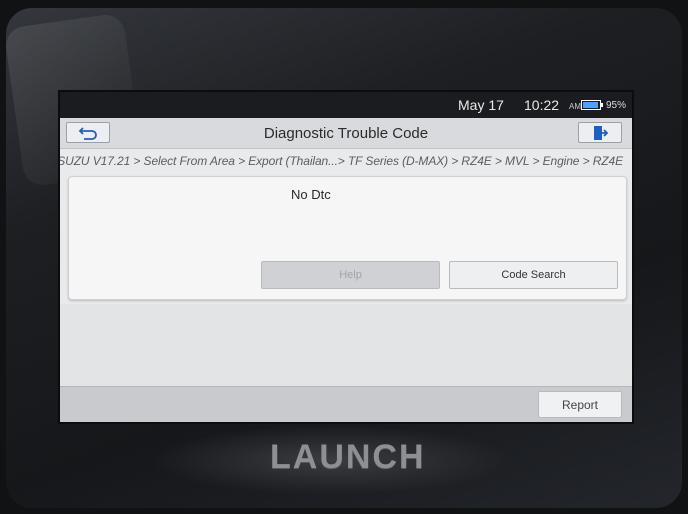 The image size is (688, 514). I want to click on report-button: Report, so click(580, 404).